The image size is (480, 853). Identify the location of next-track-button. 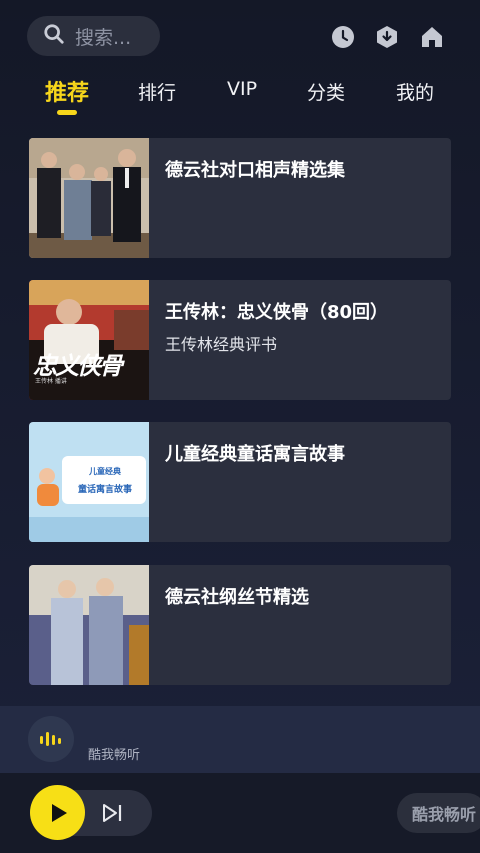
(112, 813).